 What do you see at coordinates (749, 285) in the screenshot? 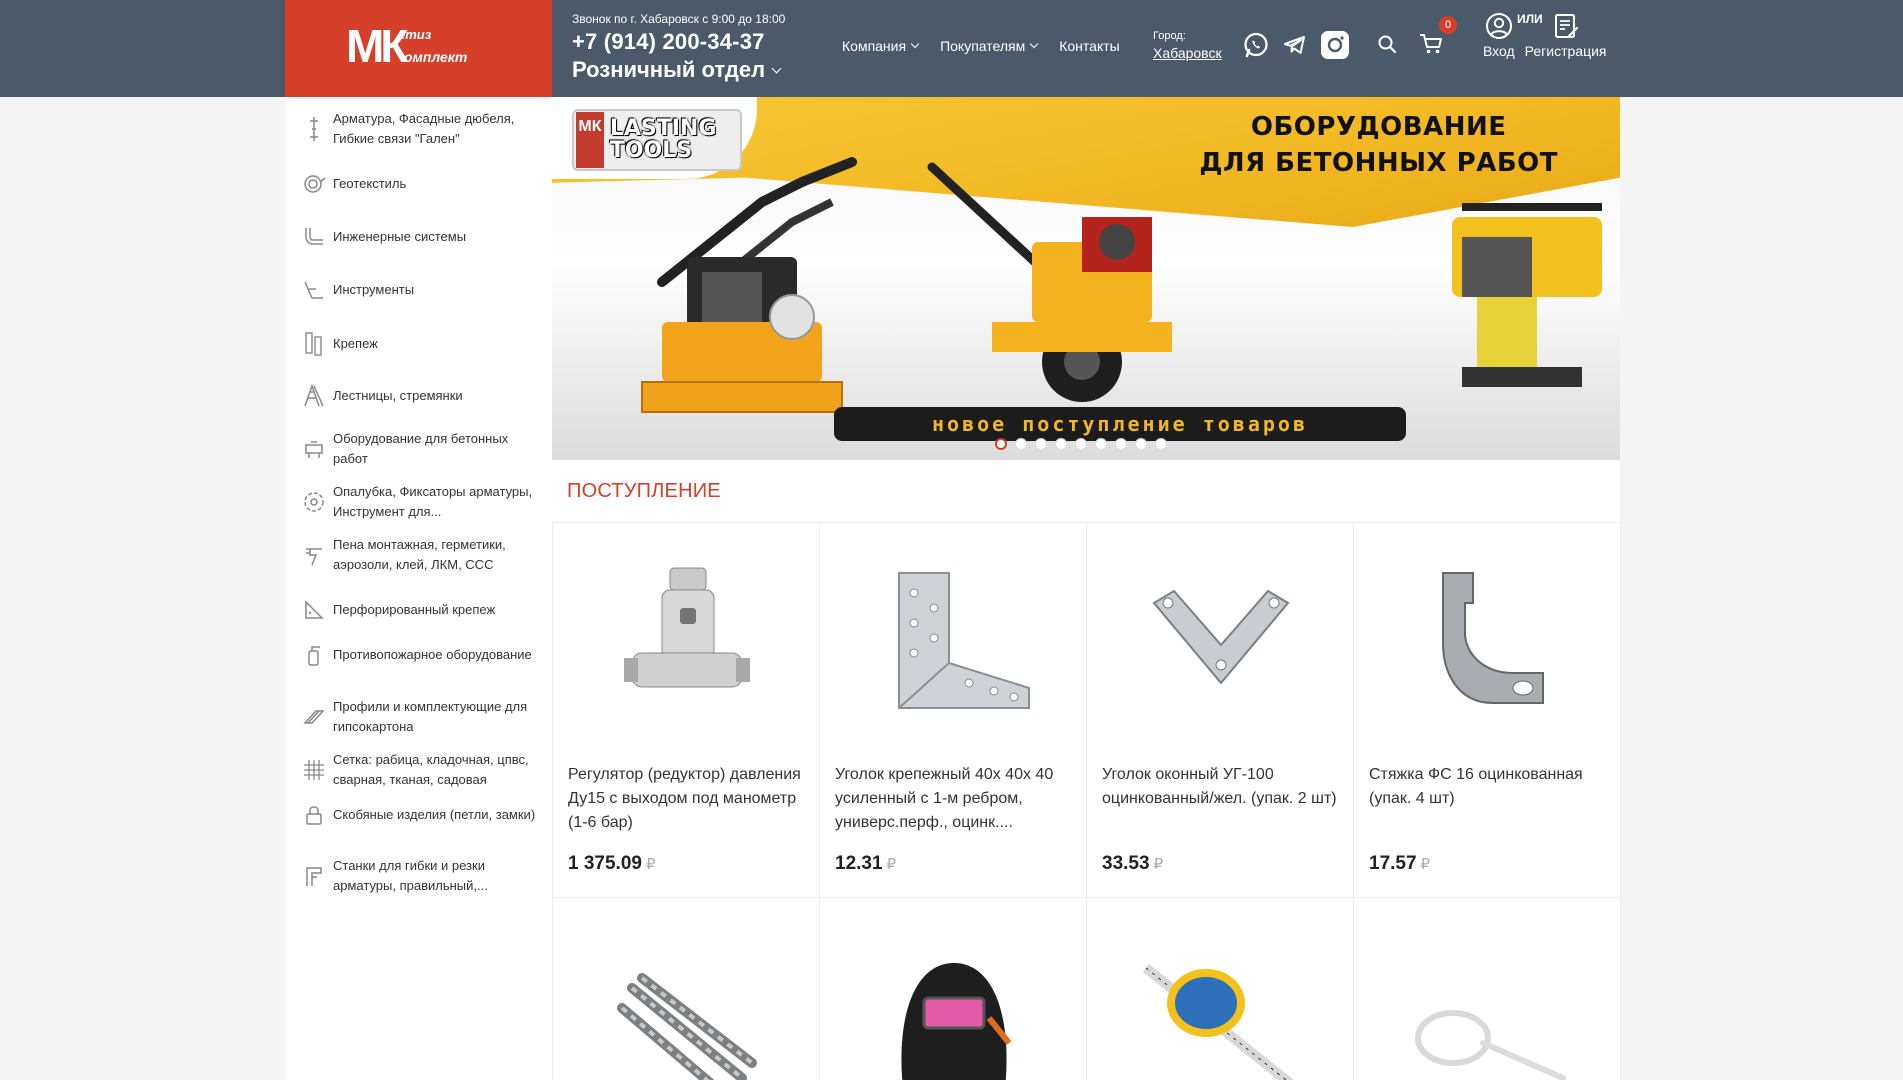
I see `plate-compactor-image` at bounding box center [749, 285].